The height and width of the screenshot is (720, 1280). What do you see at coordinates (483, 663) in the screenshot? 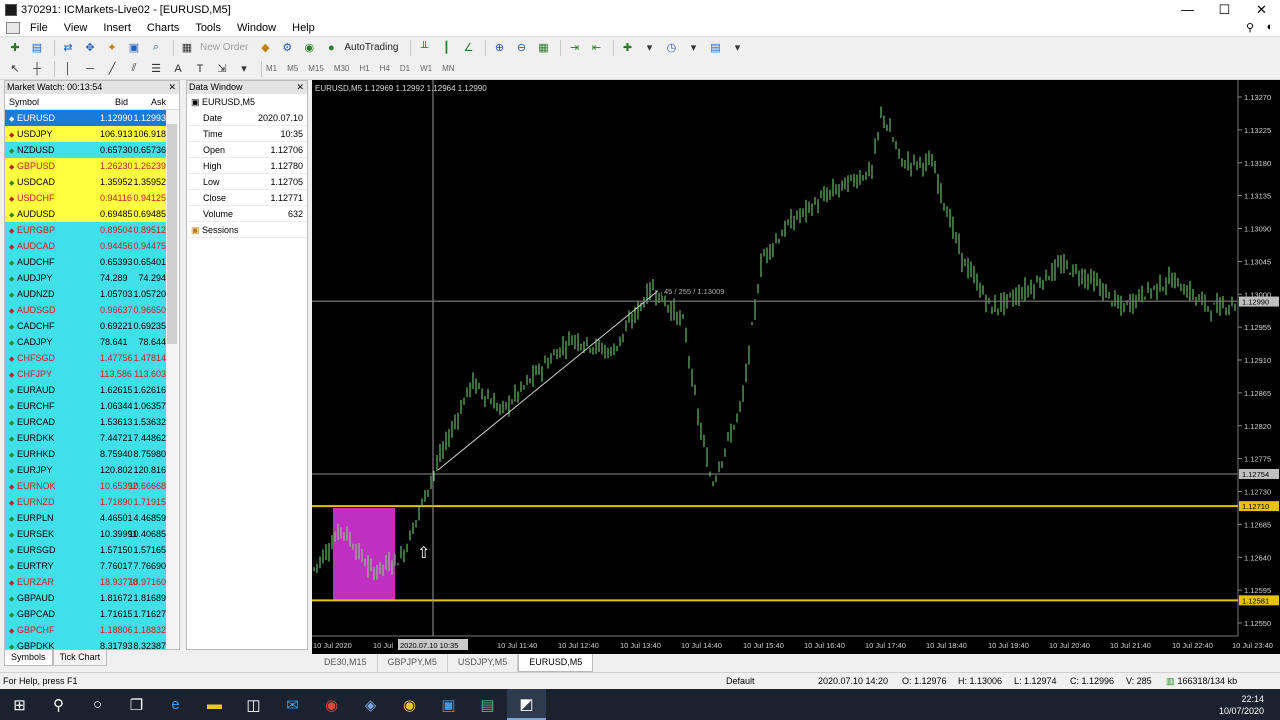
I see `chart-tab: USDJPY,M5` at bounding box center [483, 663].